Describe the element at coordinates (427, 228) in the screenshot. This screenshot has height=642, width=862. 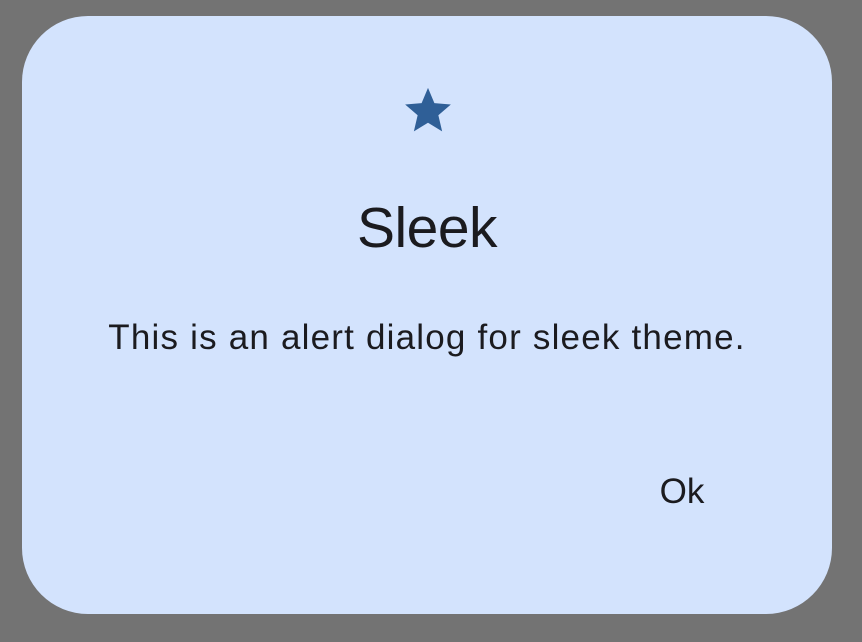
I see `dialog-title: Sleek` at that location.